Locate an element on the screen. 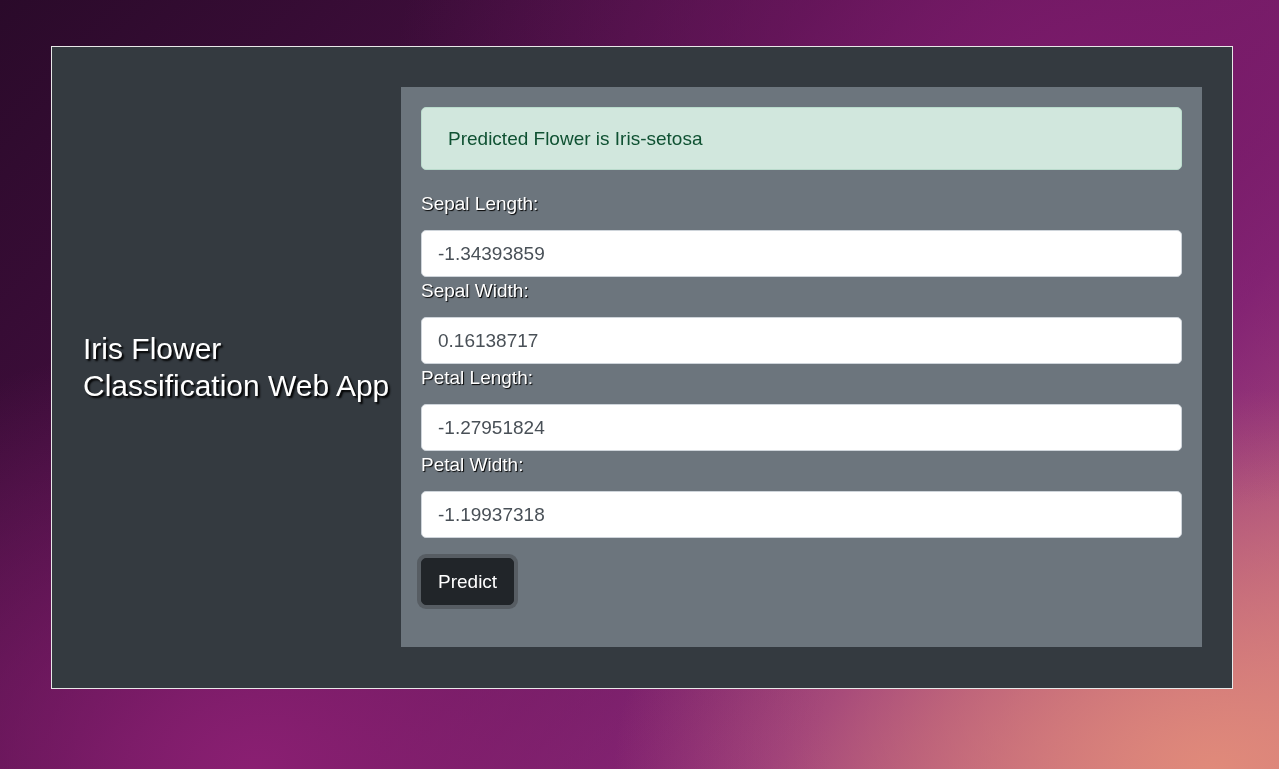 The width and height of the screenshot is (1279, 769). input-field: -1.27951824 is located at coordinates (801, 427).